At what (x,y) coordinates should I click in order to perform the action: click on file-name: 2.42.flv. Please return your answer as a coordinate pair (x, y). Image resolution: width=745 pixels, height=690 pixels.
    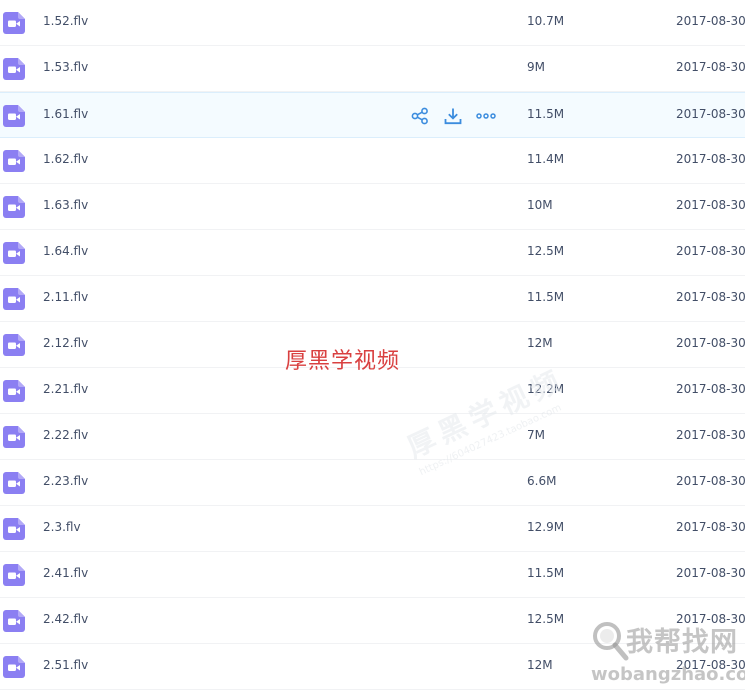
    Looking at the image, I should click on (65, 619).